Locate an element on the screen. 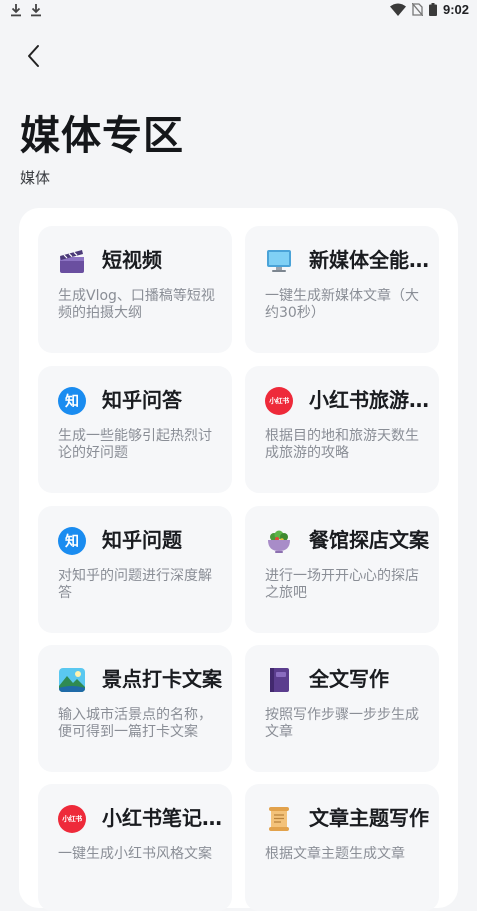  tool-card-full-writing: 全文写作 按照写作步骤一步步生成文章 is located at coordinates (342, 708).